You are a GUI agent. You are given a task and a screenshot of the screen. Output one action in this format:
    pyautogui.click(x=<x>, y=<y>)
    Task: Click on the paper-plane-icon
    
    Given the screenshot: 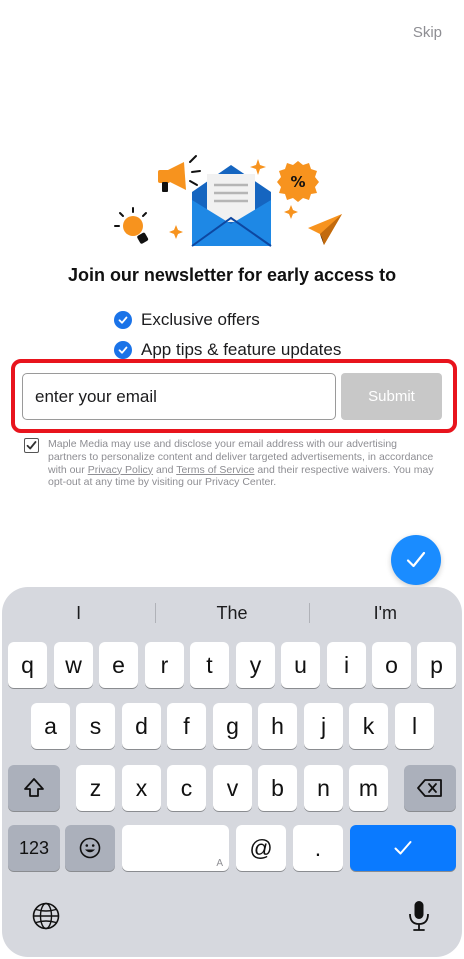 What is the action you would take?
    pyautogui.click(x=325, y=229)
    